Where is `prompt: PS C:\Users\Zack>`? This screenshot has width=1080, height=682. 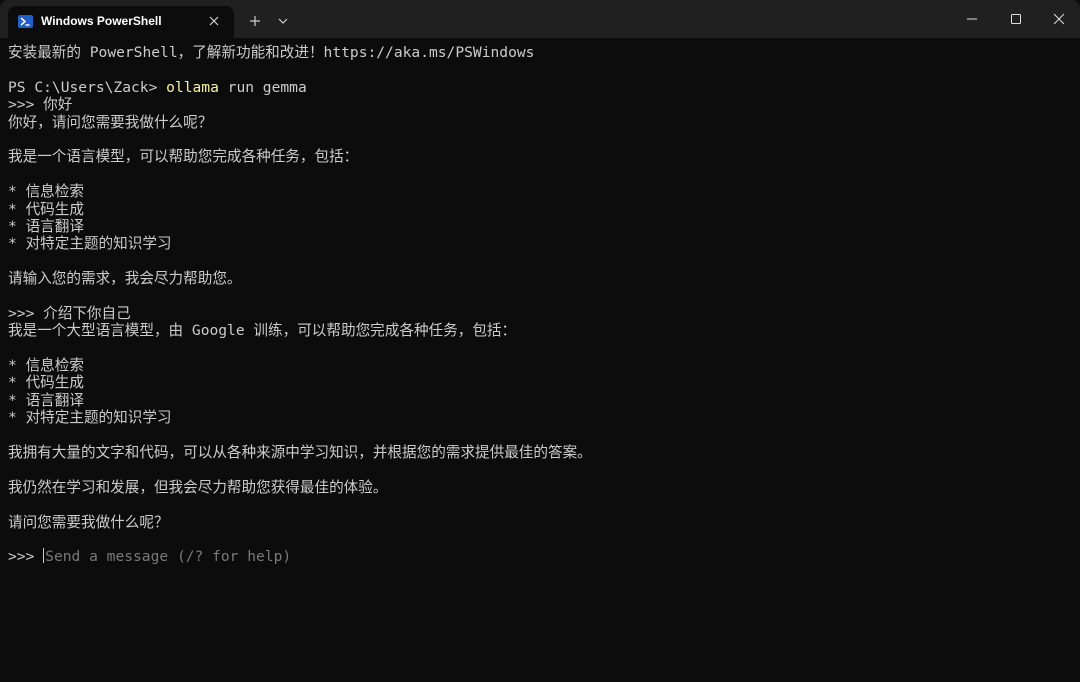 prompt: PS C:\Users\Zack> is located at coordinates (87, 87).